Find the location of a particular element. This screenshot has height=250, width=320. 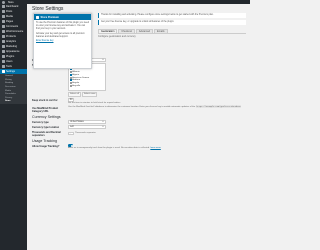

brush-icon is located at coordinates (3, 51).